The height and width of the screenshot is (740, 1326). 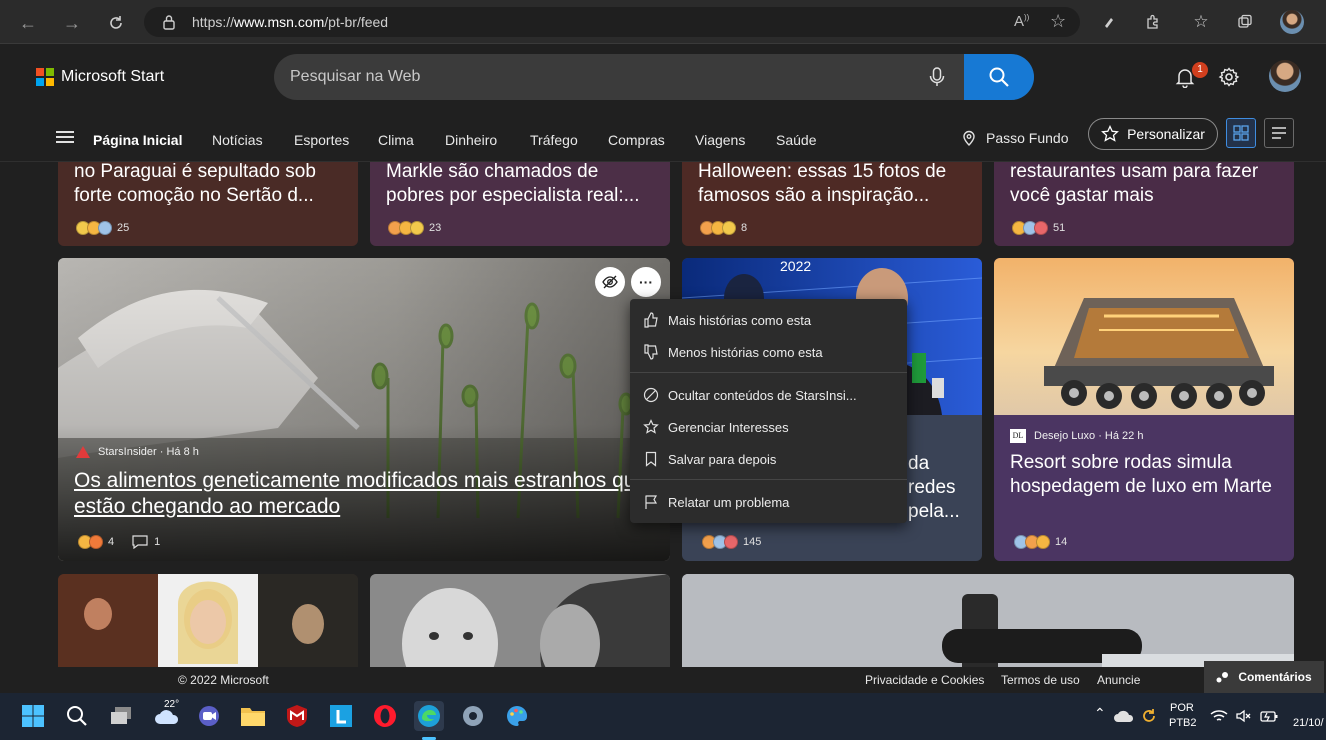 What do you see at coordinates (610, 282) in the screenshot?
I see `hide-story-button` at bounding box center [610, 282].